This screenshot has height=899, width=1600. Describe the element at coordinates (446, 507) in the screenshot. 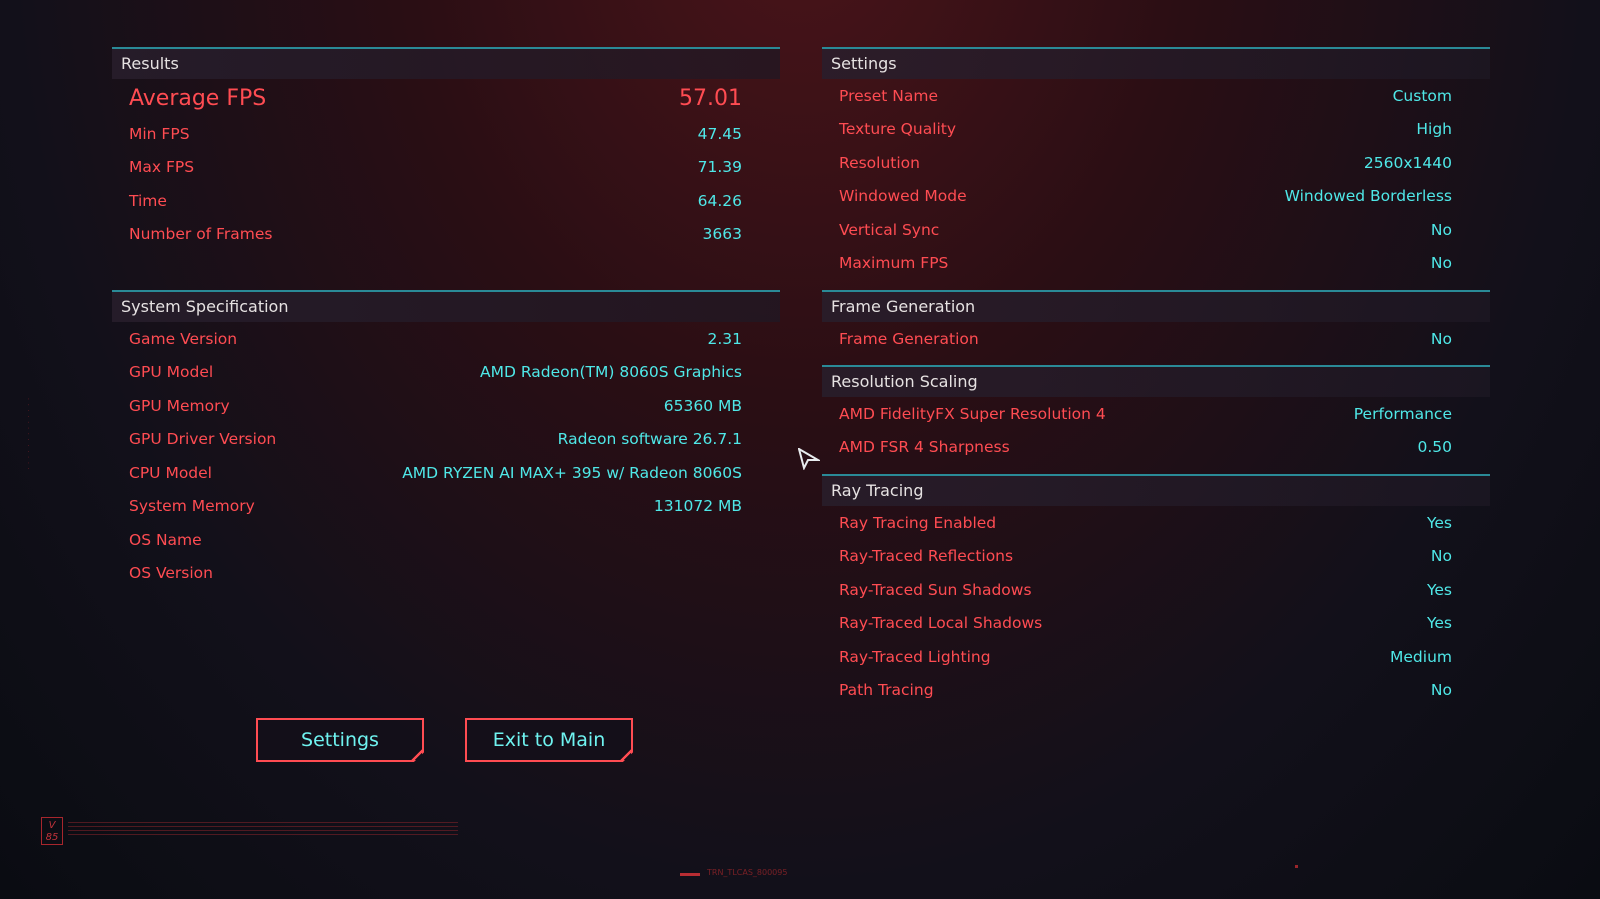

I see `spec-row: System Memory 131072 MB` at that location.